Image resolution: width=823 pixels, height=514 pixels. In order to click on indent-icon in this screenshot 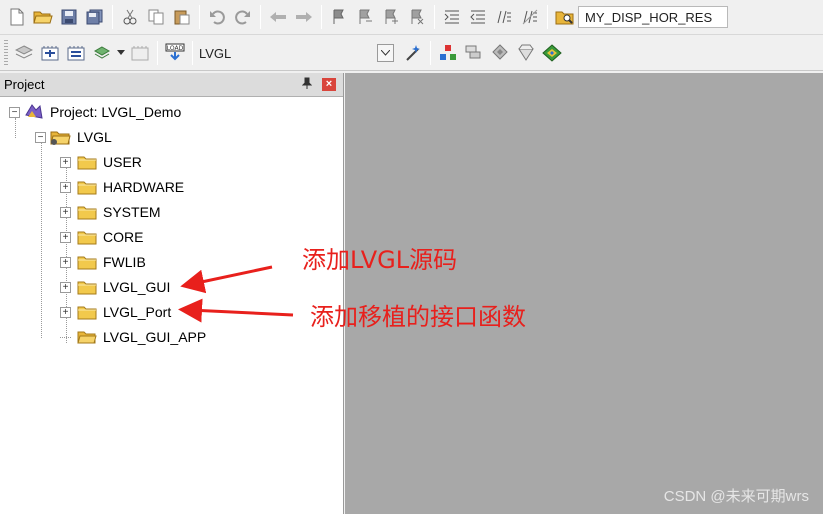, I will do `click(452, 17)`.